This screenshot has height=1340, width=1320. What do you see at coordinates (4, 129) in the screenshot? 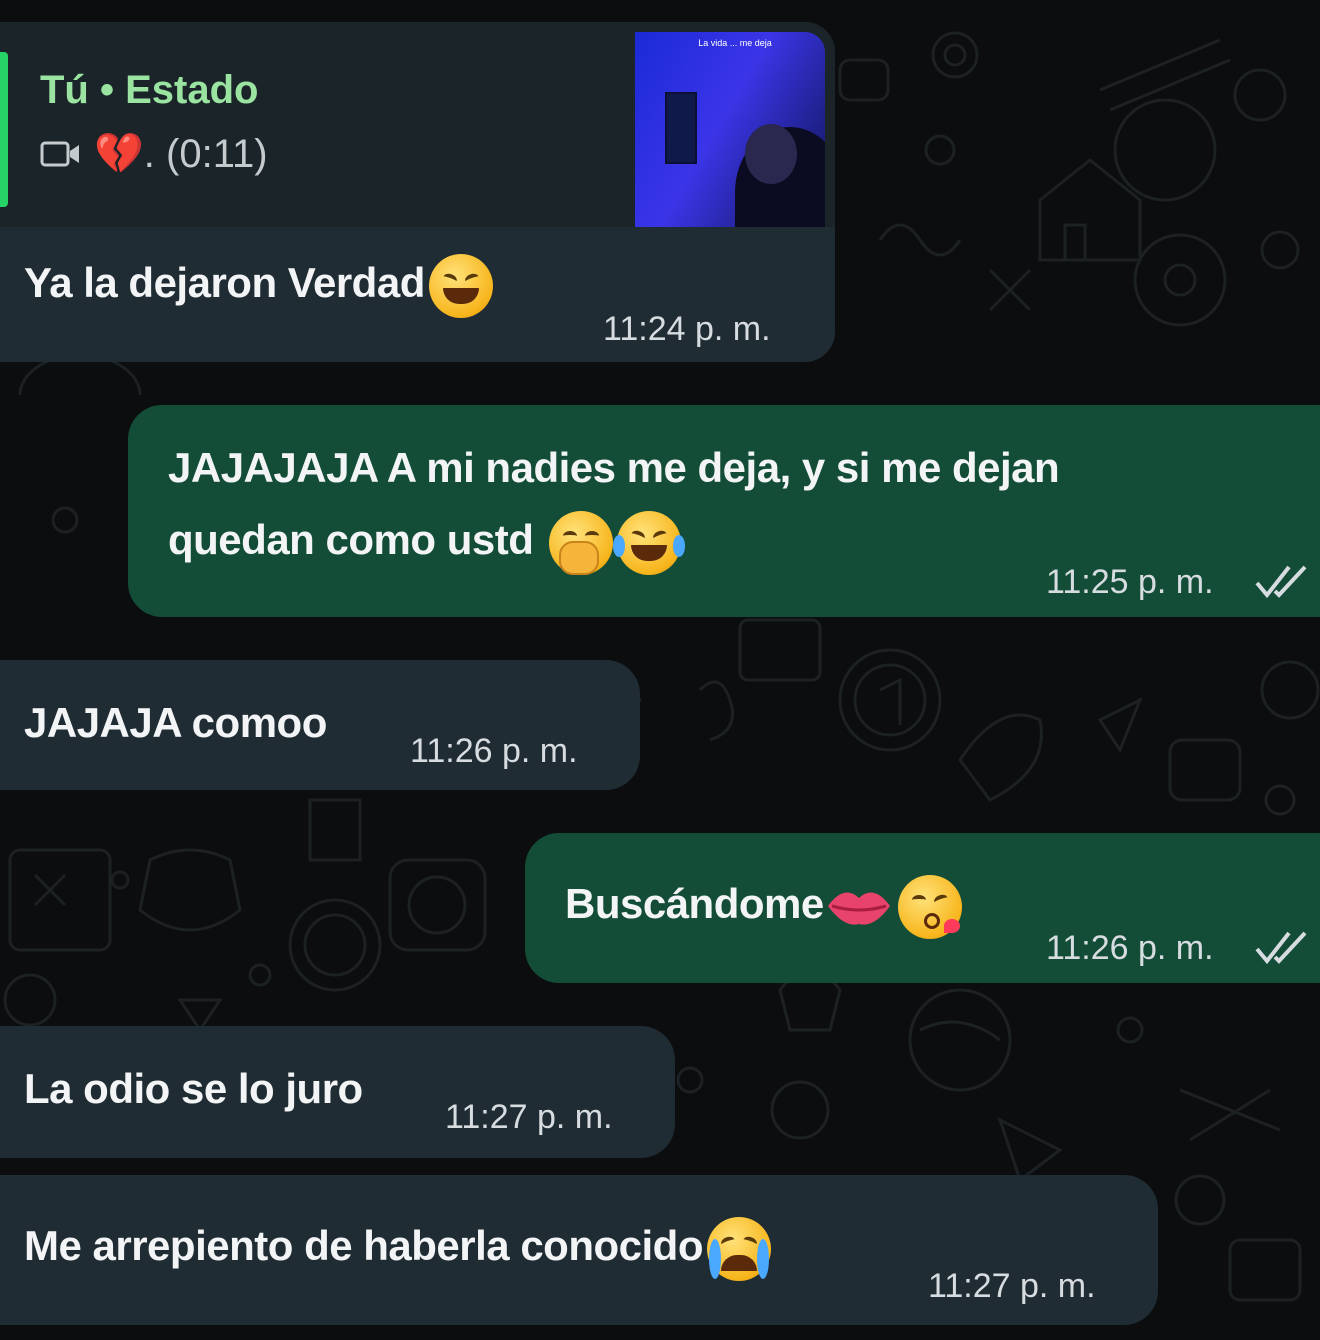
I see `status-accent-bar` at bounding box center [4, 129].